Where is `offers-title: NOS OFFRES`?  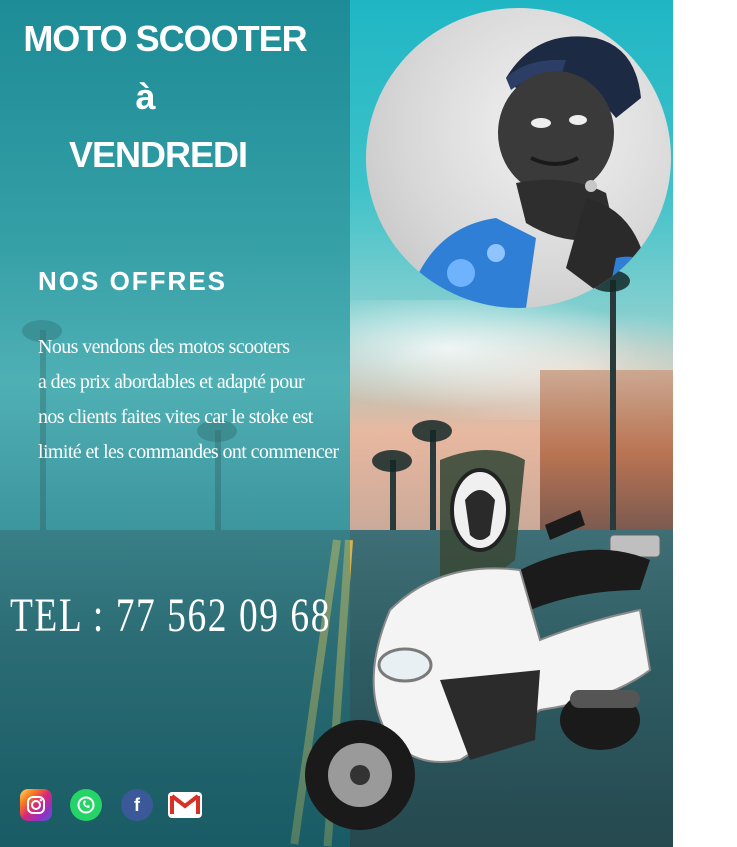
offers-title: NOS OFFRES is located at coordinates (133, 281).